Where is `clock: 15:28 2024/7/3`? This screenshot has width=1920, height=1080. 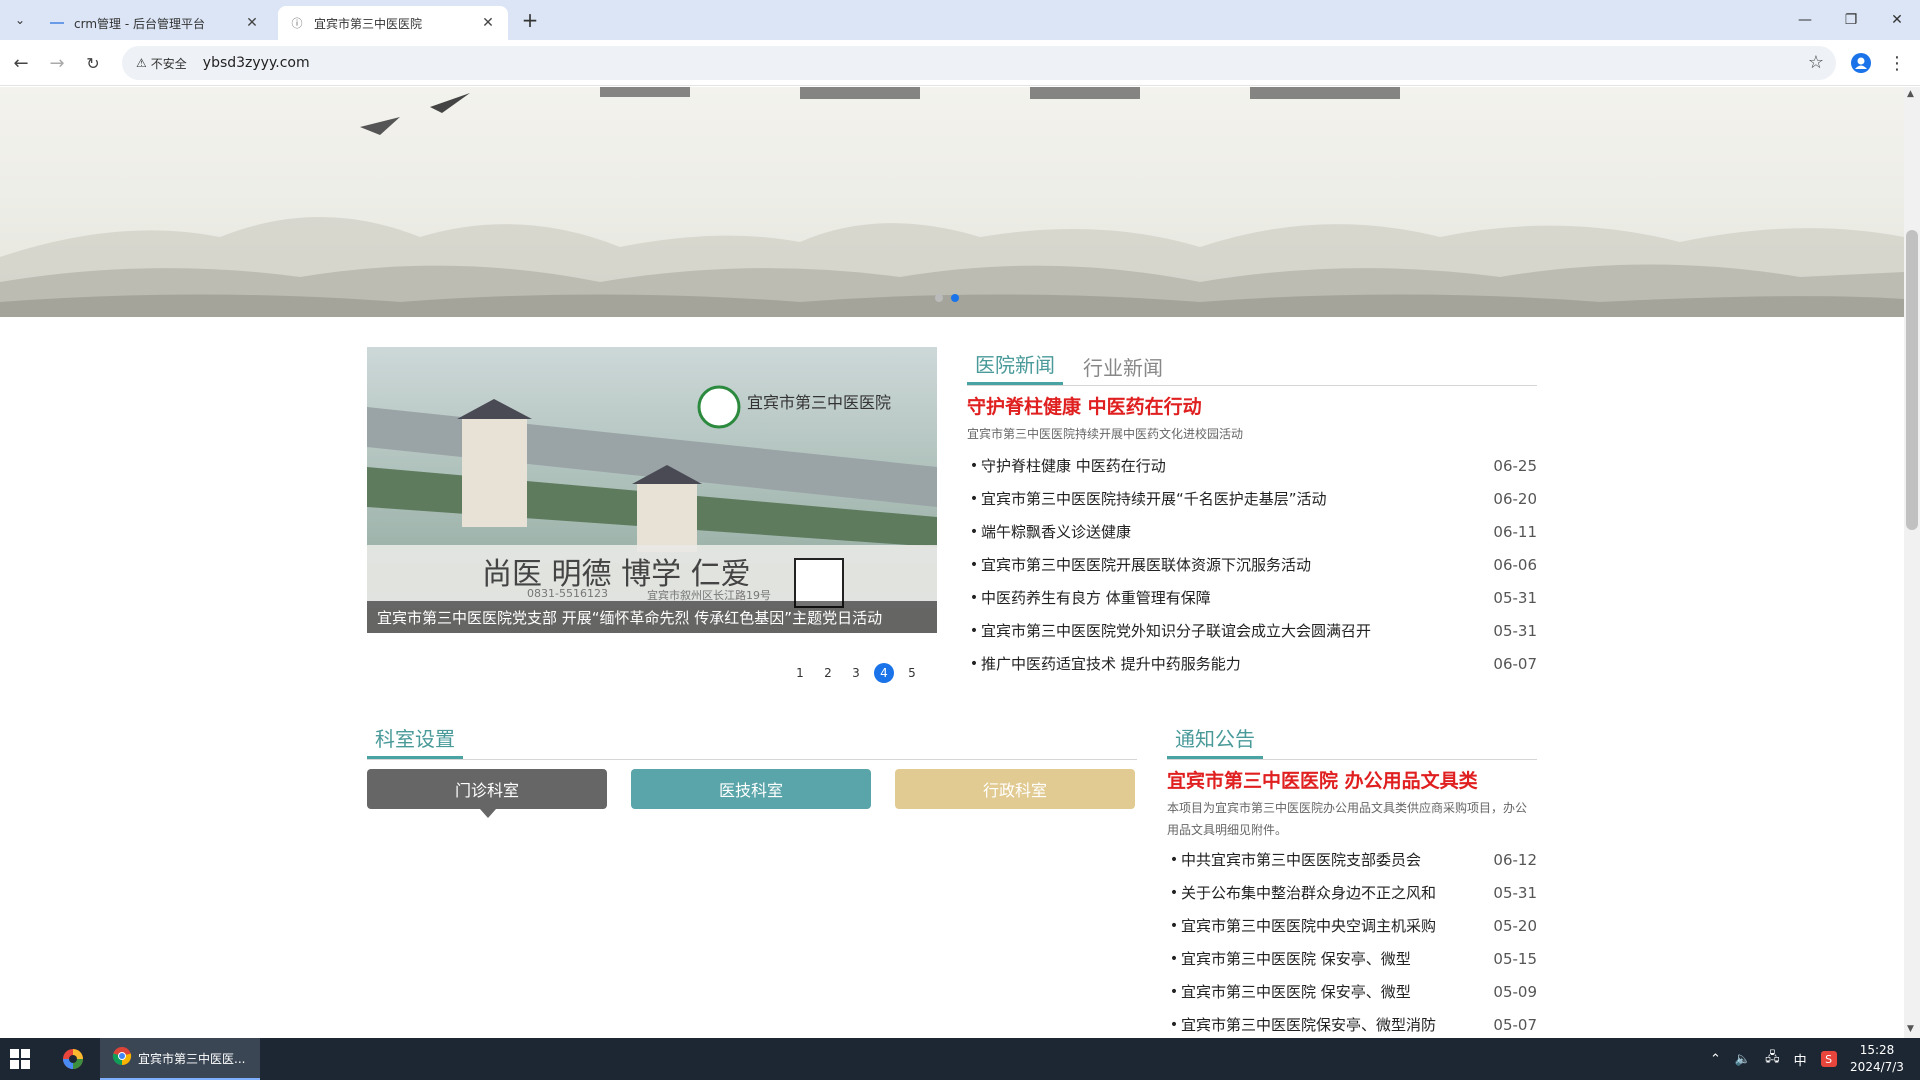
clock: 15:28 2024/7/3 is located at coordinates (1877, 1059).